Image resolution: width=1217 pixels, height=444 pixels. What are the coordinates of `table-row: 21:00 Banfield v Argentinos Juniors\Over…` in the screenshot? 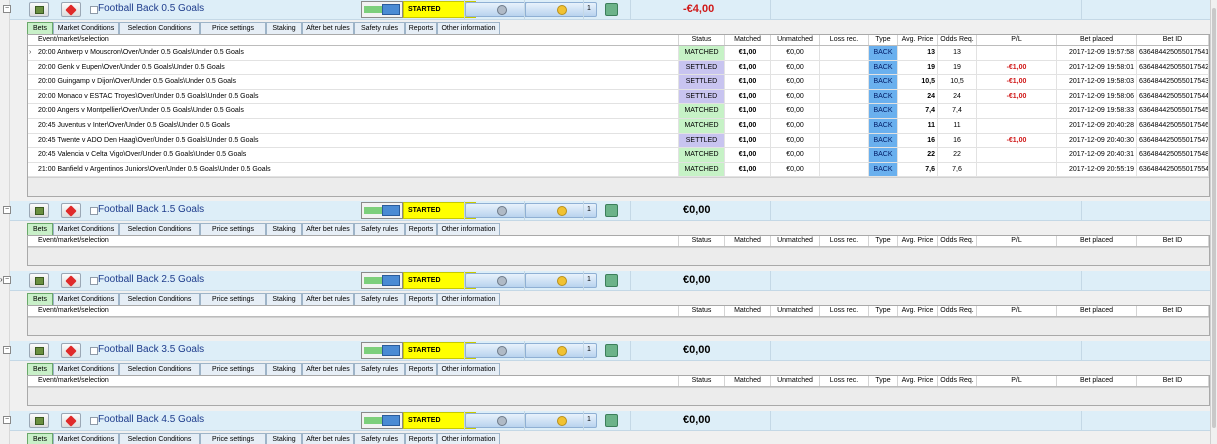 It's located at (618, 170).